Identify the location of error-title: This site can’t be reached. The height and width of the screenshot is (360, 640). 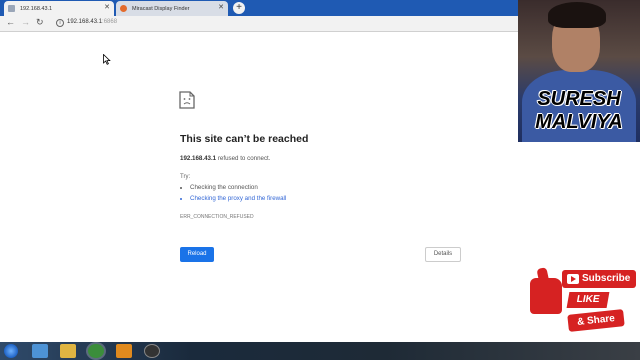
(244, 139).